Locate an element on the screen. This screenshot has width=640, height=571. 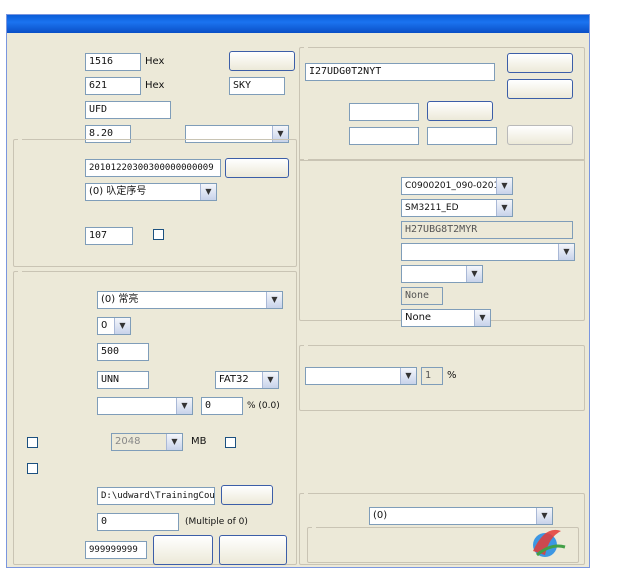
serial-input: 20101220300300000000009 is located at coordinates (153, 168).